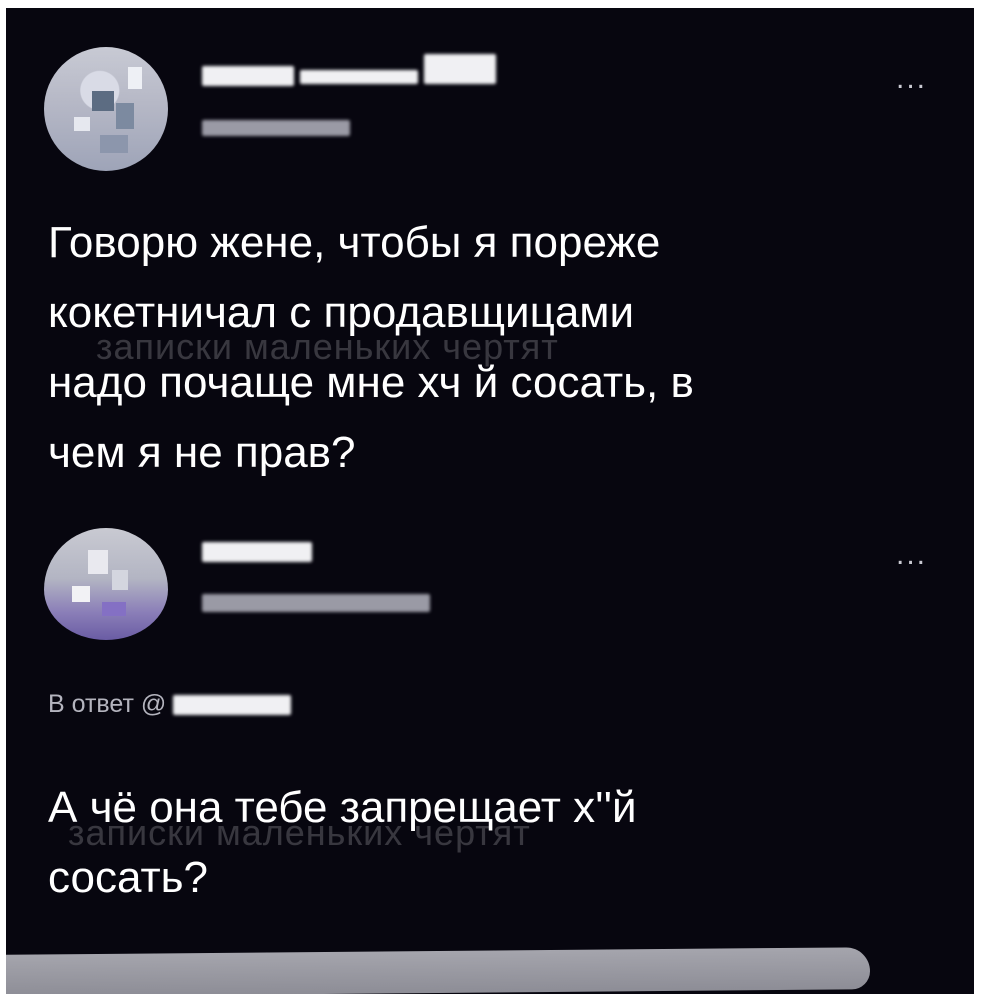 This screenshot has height=1000, width=981. What do you see at coordinates (107, 704) in the screenshot?
I see `reply-to-label: В ответ @` at bounding box center [107, 704].